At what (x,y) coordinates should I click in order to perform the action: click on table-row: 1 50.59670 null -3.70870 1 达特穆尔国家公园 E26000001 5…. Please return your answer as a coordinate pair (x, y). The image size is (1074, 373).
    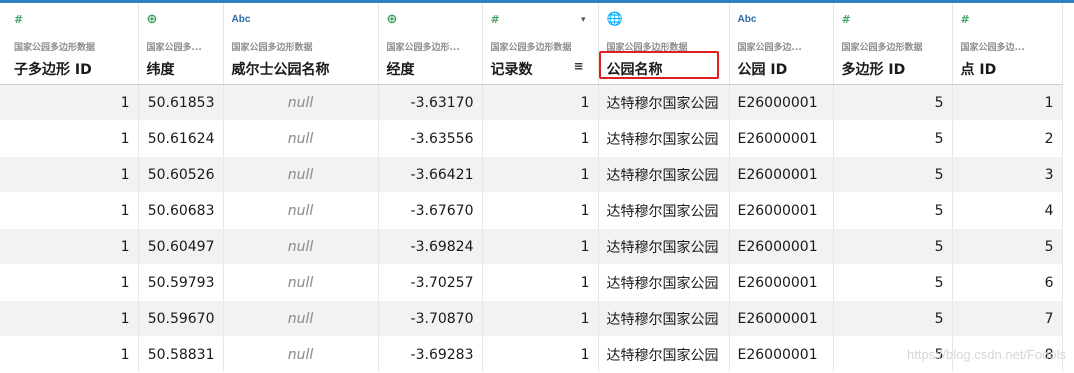
    Looking at the image, I should click on (531, 318).